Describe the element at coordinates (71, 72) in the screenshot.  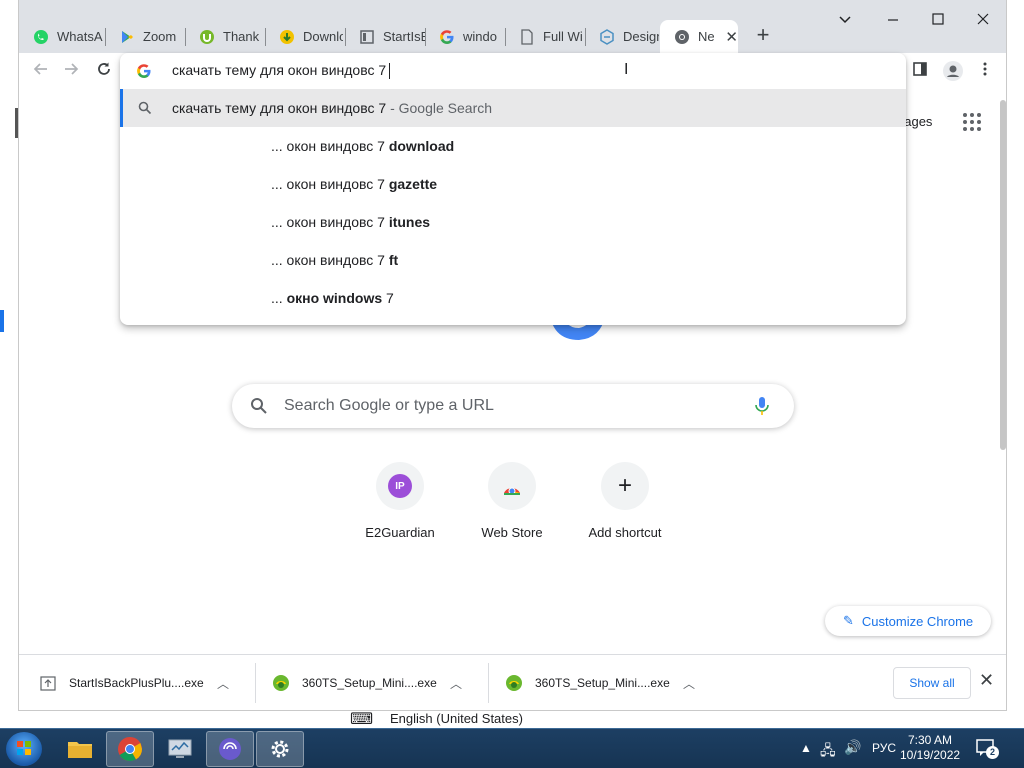
I see `forward-button` at that location.